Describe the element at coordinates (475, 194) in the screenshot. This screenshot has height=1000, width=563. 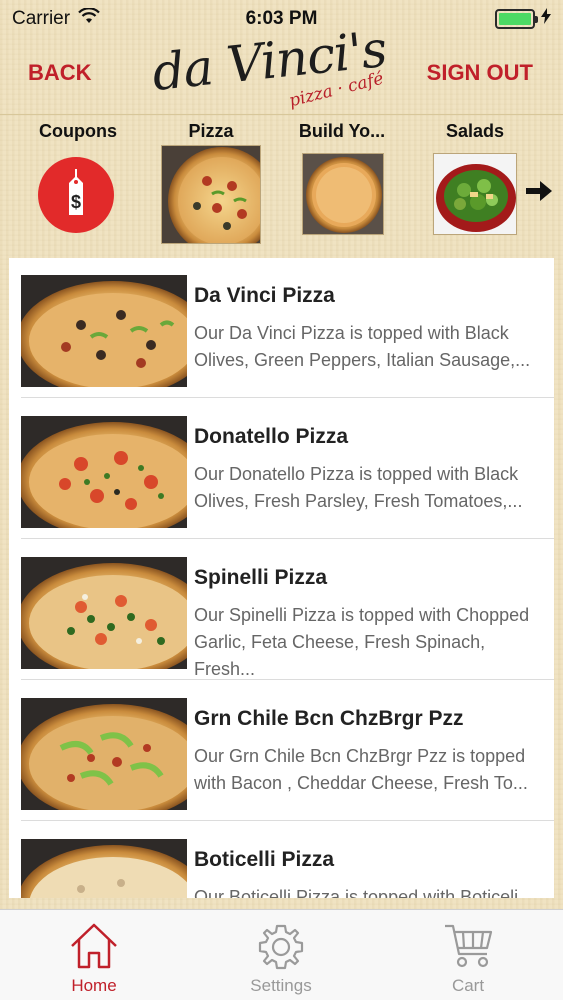
I see `salad-thumbnail` at that location.